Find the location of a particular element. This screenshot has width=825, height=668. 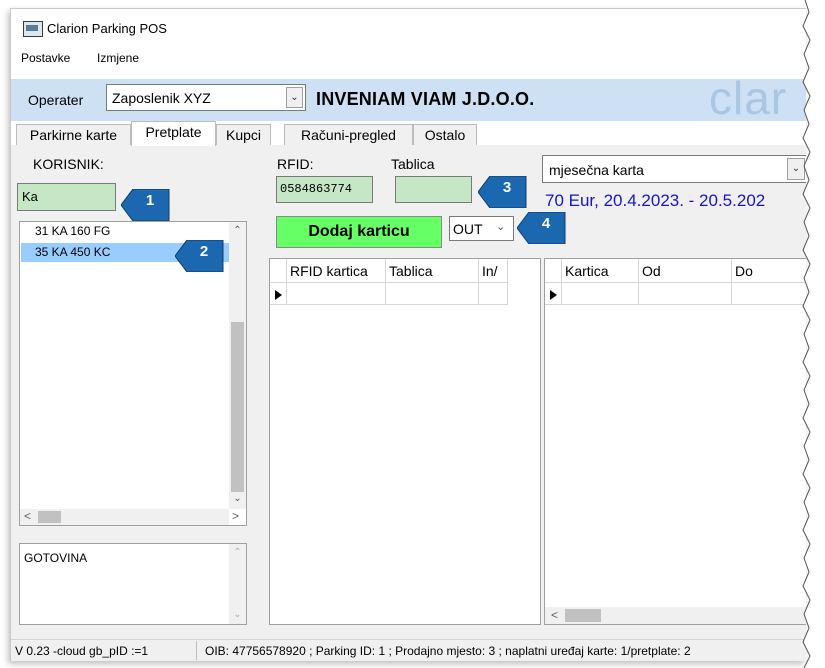

operator-select: Zaposlenik XYZ ⌄ is located at coordinates (206, 97).